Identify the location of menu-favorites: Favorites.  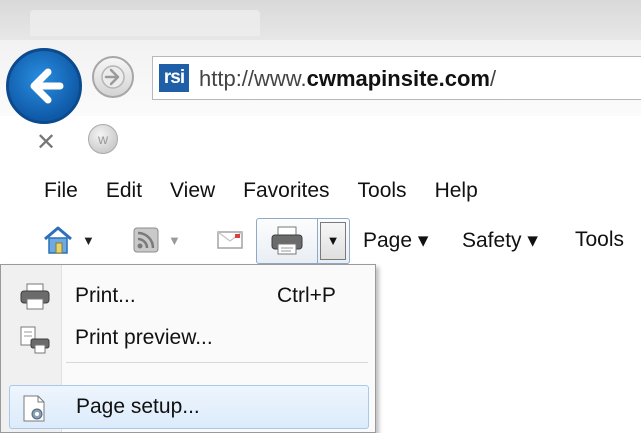
(286, 191).